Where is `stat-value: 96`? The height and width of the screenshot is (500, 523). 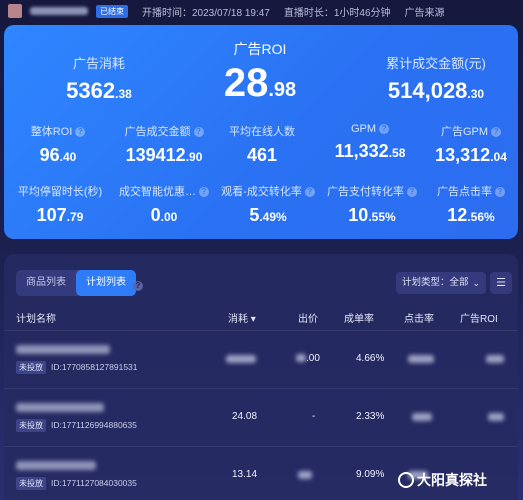 stat-value: 96 is located at coordinates (49, 155).